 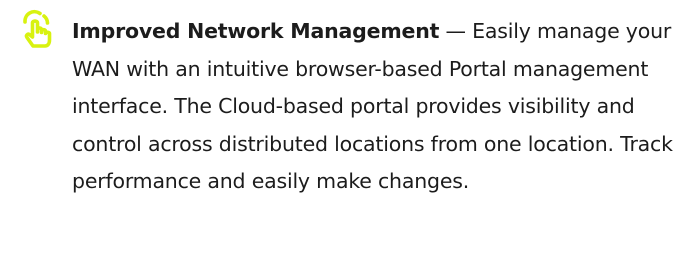 What do you see at coordinates (40, 30) in the screenshot?
I see `pointer-hand-icon` at bounding box center [40, 30].